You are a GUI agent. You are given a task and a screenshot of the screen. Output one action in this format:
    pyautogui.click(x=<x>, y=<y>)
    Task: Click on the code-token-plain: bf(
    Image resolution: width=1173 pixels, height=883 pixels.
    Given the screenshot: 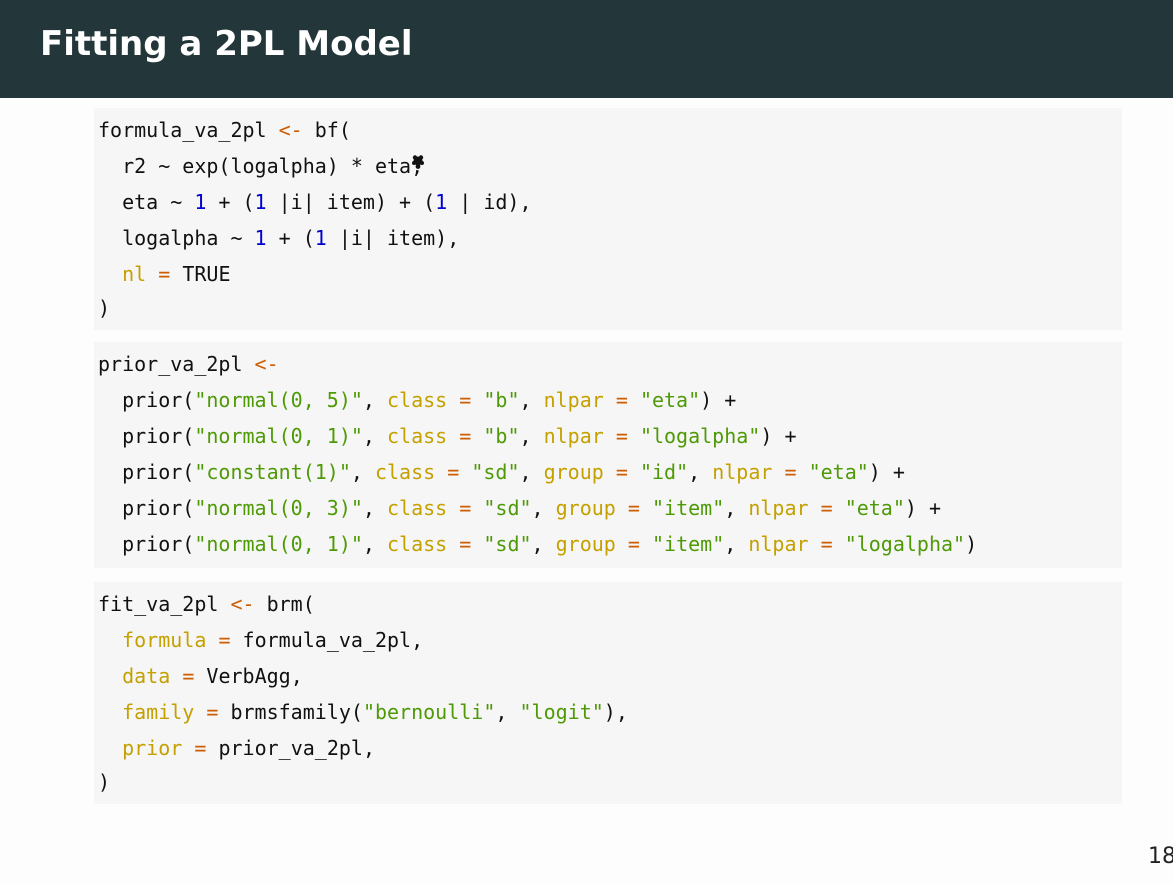 What is the action you would take?
    pyautogui.click(x=326, y=130)
    